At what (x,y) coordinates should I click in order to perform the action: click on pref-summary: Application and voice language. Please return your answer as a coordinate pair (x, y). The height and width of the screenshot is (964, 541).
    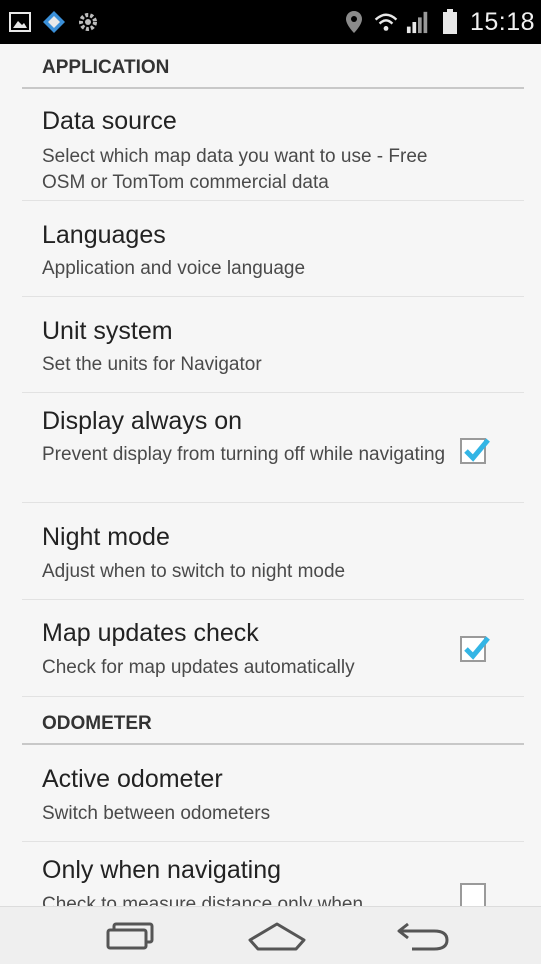
    Looking at the image, I should click on (174, 268).